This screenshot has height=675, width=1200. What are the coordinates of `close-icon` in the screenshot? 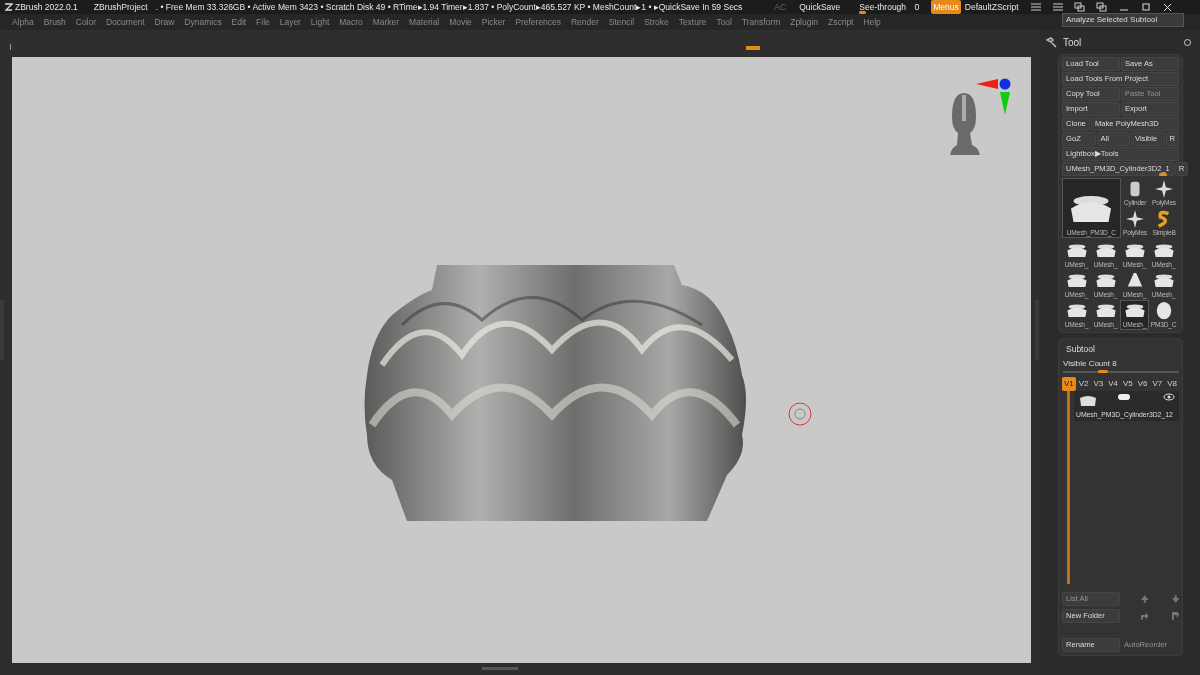 It's located at (1167, 7).